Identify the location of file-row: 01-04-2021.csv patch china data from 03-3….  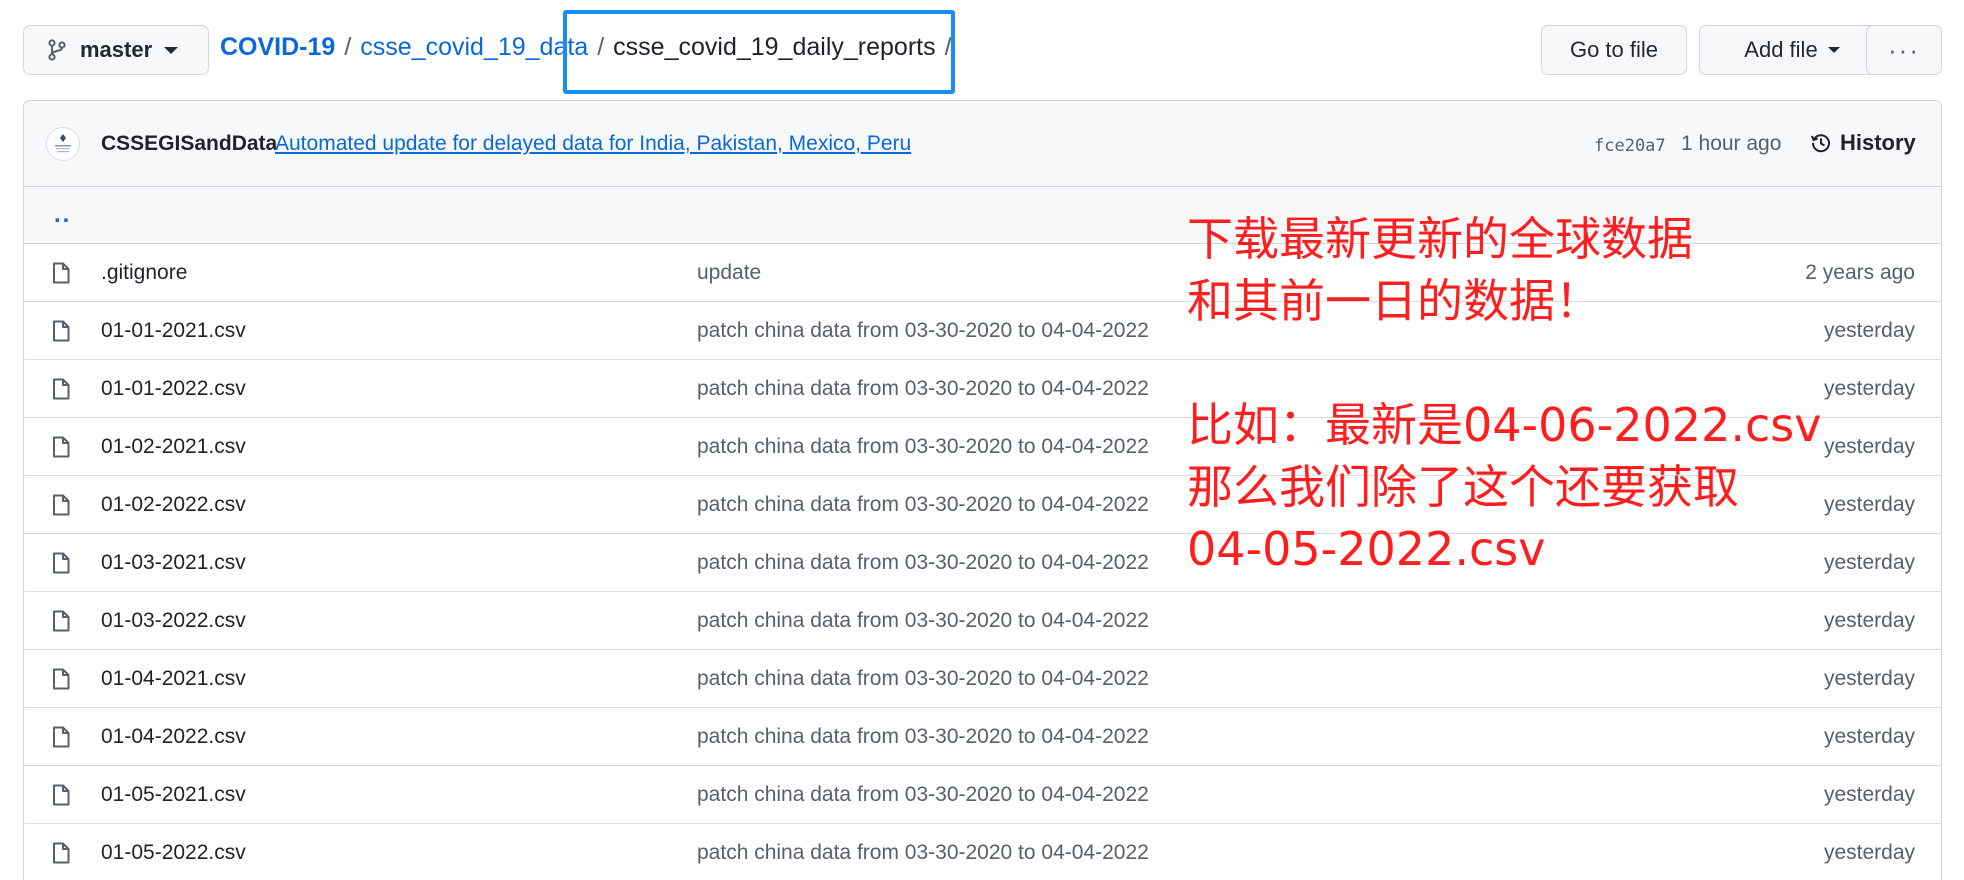
(982, 679).